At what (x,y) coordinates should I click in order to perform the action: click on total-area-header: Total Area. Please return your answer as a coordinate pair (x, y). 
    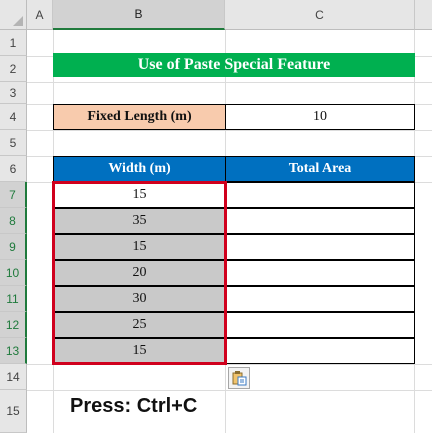
    Looking at the image, I should click on (320, 169).